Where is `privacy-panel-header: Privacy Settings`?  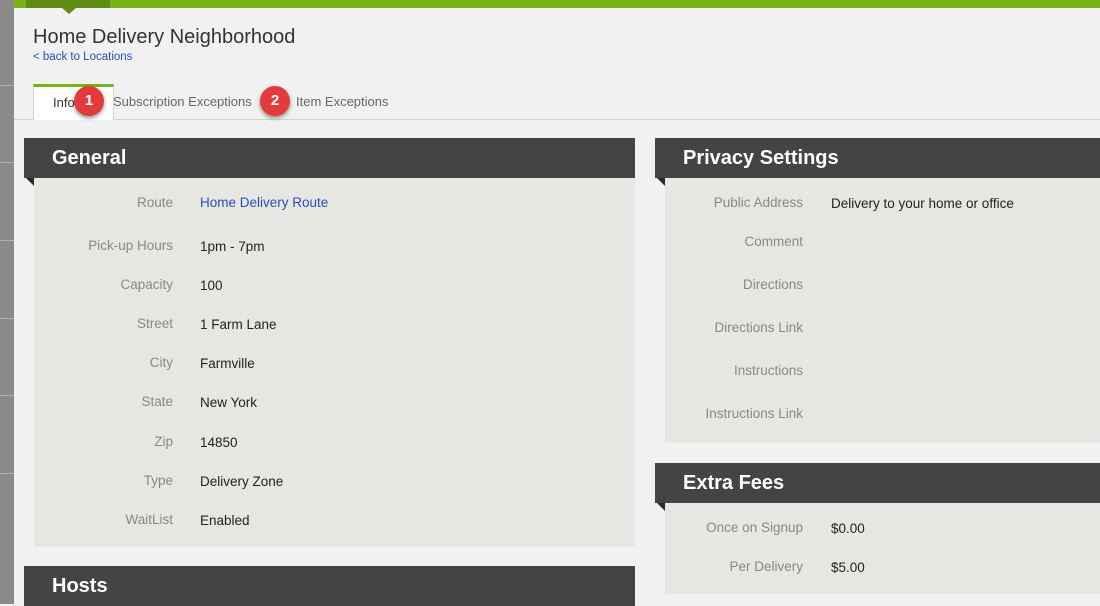
privacy-panel-header: Privacy Settings is located at coordinates (877, 158).